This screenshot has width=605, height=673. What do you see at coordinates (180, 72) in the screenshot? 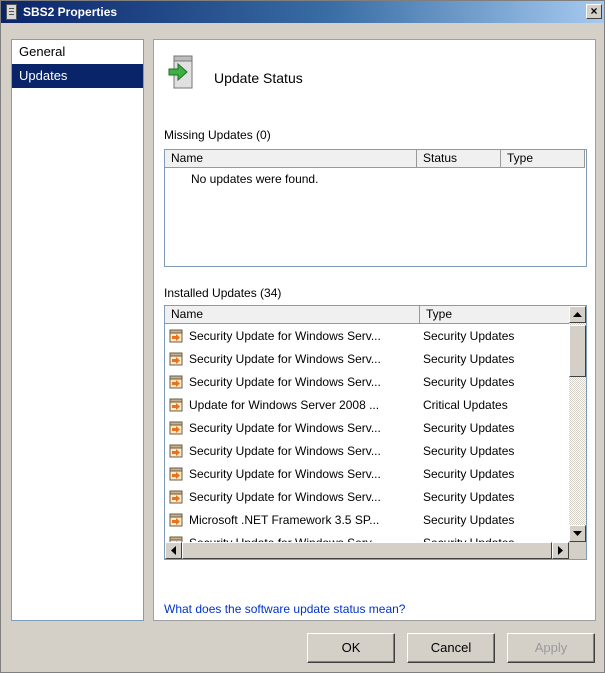
I see `update-status-icon` at bounding box center [180, 72].